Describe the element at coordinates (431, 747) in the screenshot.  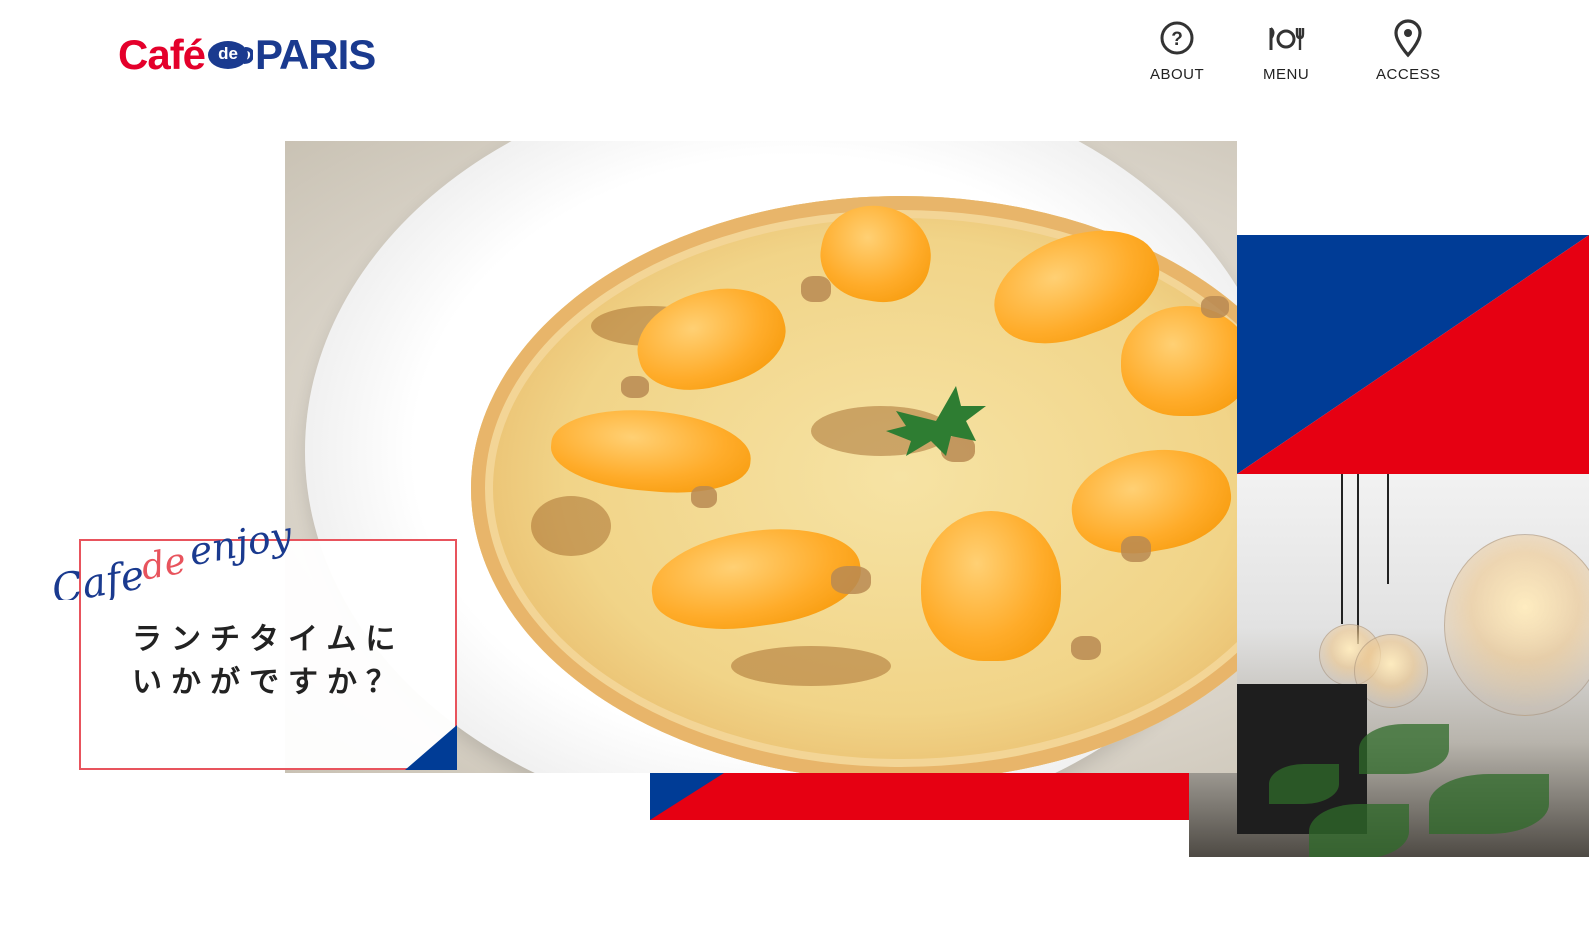
I see `caption-corner-triangle` at that location.